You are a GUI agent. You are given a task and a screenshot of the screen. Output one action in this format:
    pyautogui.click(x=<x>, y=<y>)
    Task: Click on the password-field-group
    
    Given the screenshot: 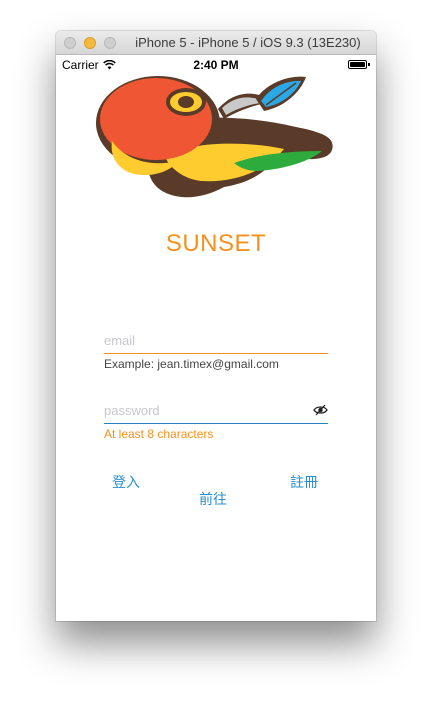 What is the action you would take?
    pyautogui.click(x=216, y=412)
    